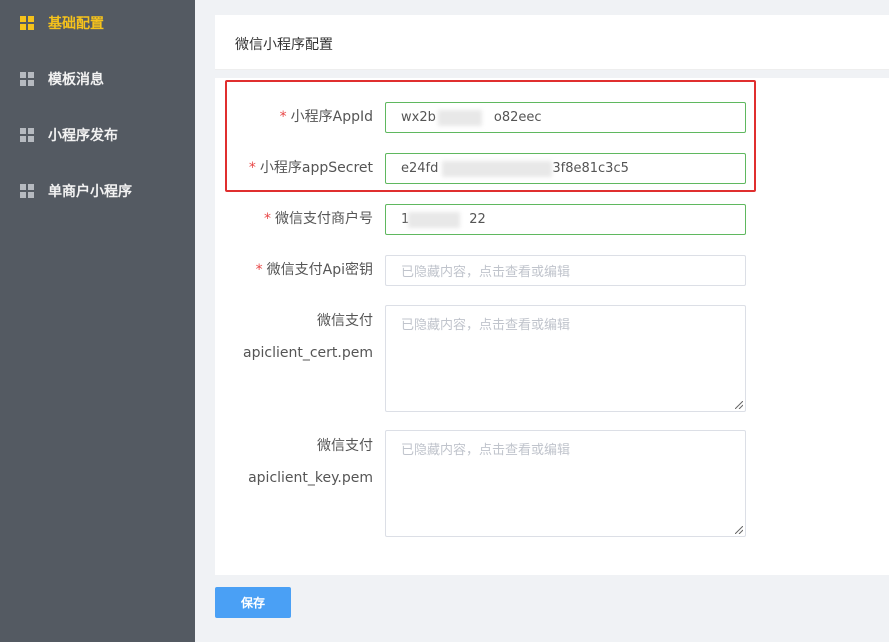 This screenshot has height=642, width=889. Describe the element at coordinates (486, 272) in the screenshot. I see `api-key-placeholder: 已隐藏内容，点击查看或编辑` at that location.